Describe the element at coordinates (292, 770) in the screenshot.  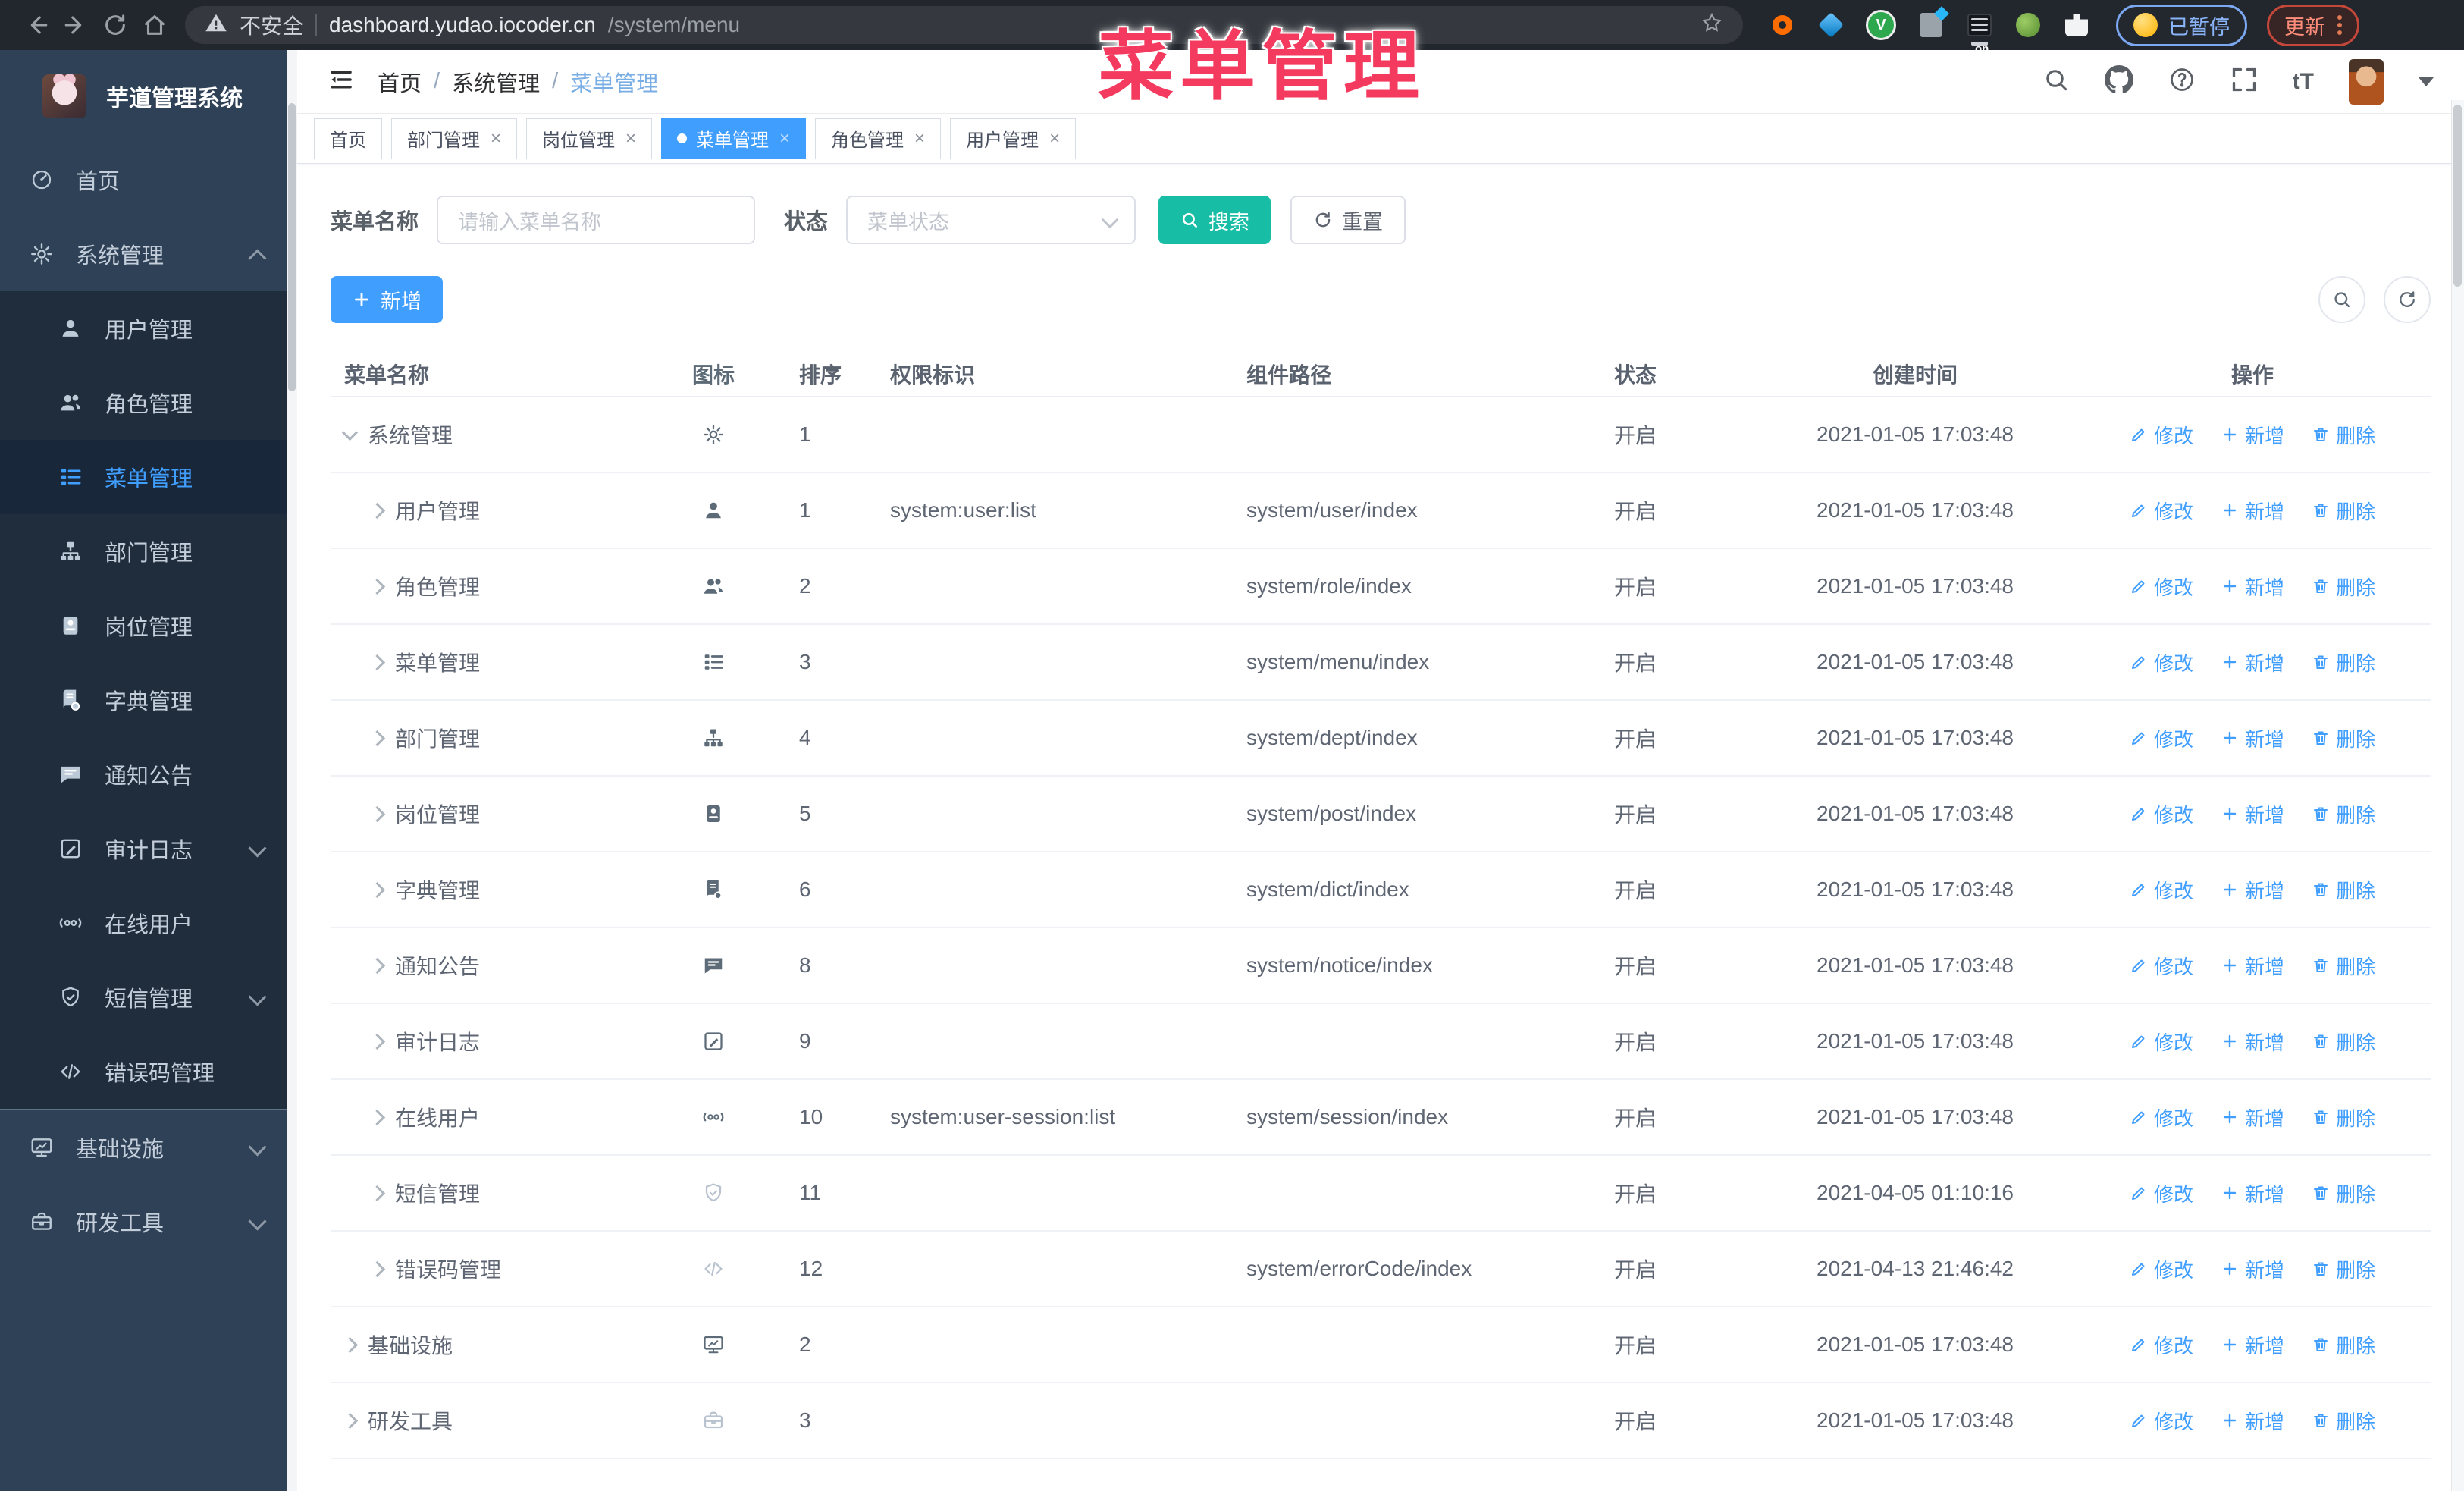
I see `sidebar-scrollbar` at that location.